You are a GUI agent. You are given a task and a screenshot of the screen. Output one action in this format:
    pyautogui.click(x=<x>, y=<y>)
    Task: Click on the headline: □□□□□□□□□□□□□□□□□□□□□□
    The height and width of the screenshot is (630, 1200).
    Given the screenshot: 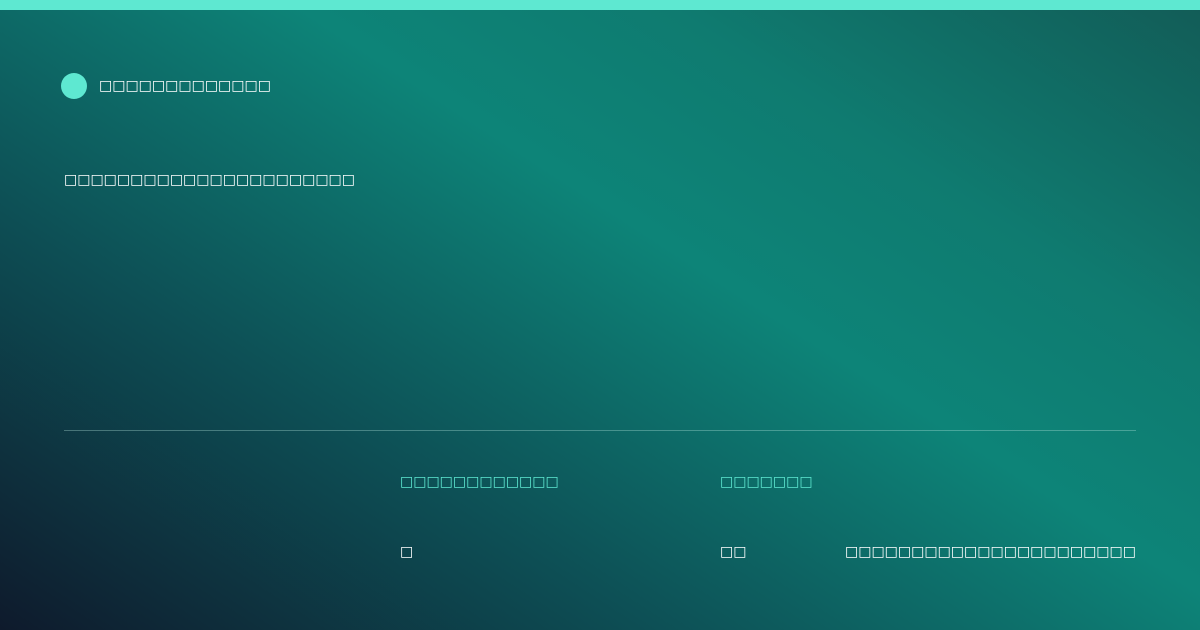 What is the action you would take?
    pyautogui.click(x=210, y=180)
    